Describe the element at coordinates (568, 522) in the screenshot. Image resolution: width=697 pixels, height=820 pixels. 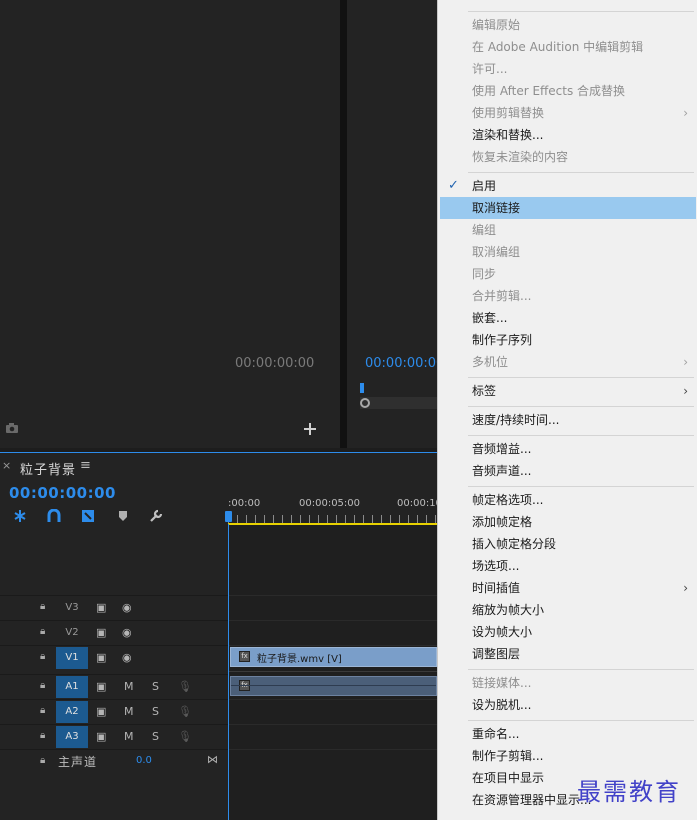
I see `menu-item-add-frame-hold: 添加帧定格` at that location.